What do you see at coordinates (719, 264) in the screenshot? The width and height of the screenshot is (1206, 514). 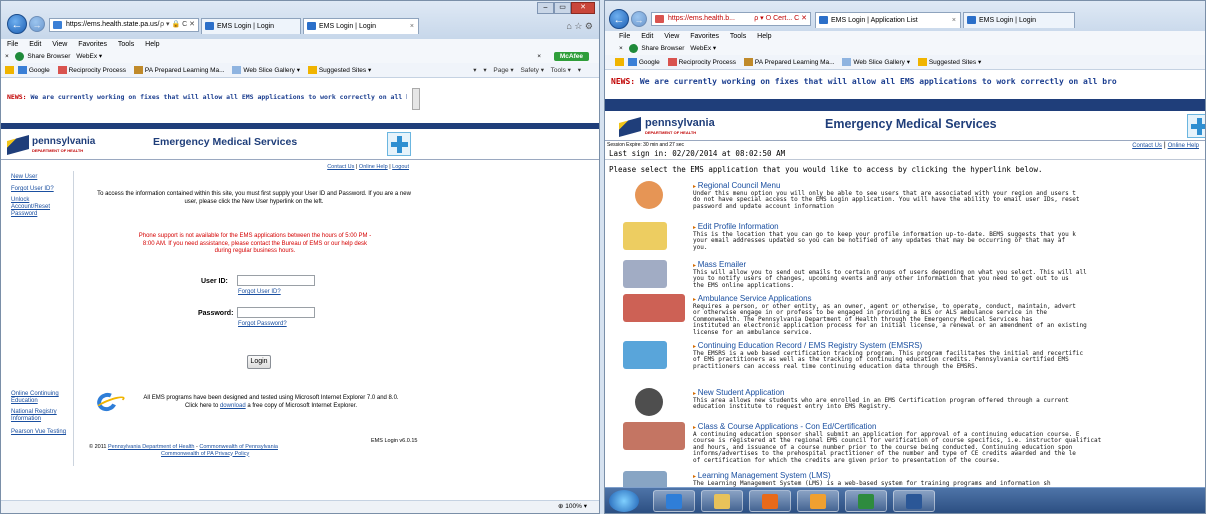 I see `app-title-link: Mass Emailer` at bounding box center [719, 264].